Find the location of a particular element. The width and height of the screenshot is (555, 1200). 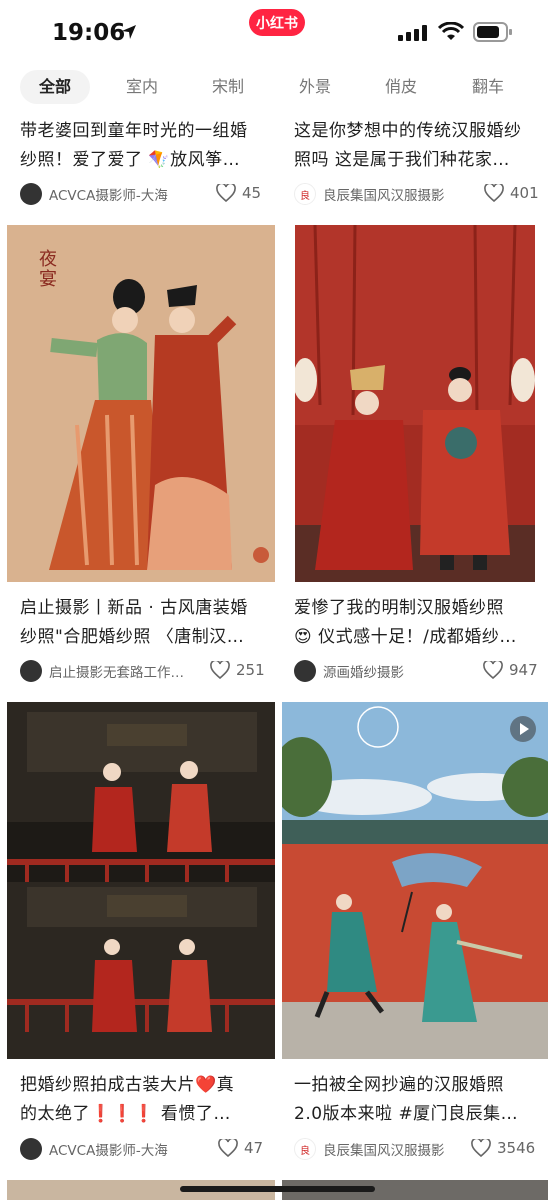

like-count: 3546 is located at coordinates (516, 1148).